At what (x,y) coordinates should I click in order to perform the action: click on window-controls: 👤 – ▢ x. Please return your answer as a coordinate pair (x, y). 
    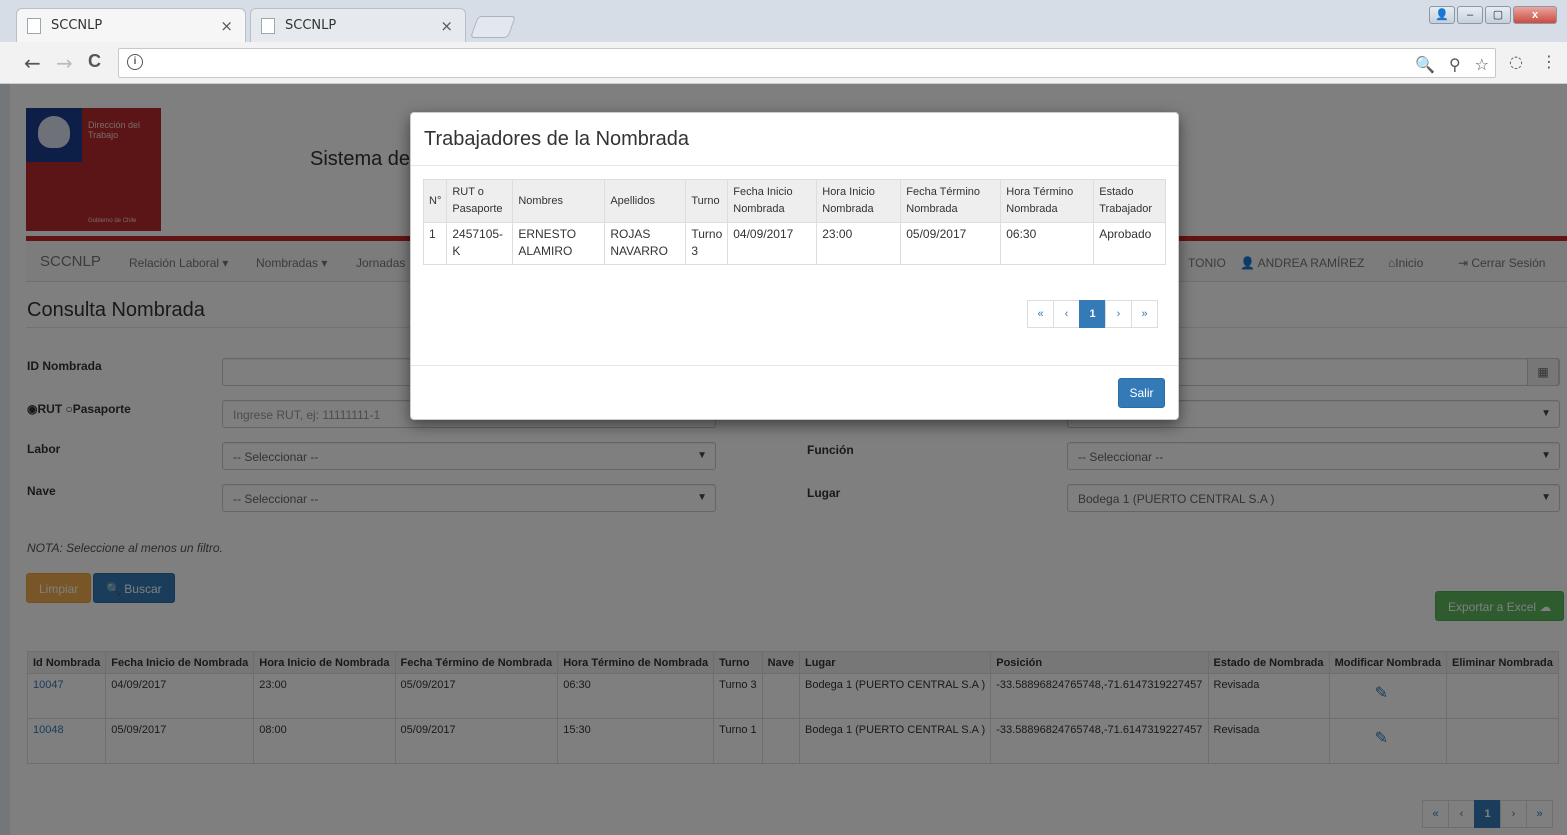
    Looking at the image, I should click on (1493, 15).